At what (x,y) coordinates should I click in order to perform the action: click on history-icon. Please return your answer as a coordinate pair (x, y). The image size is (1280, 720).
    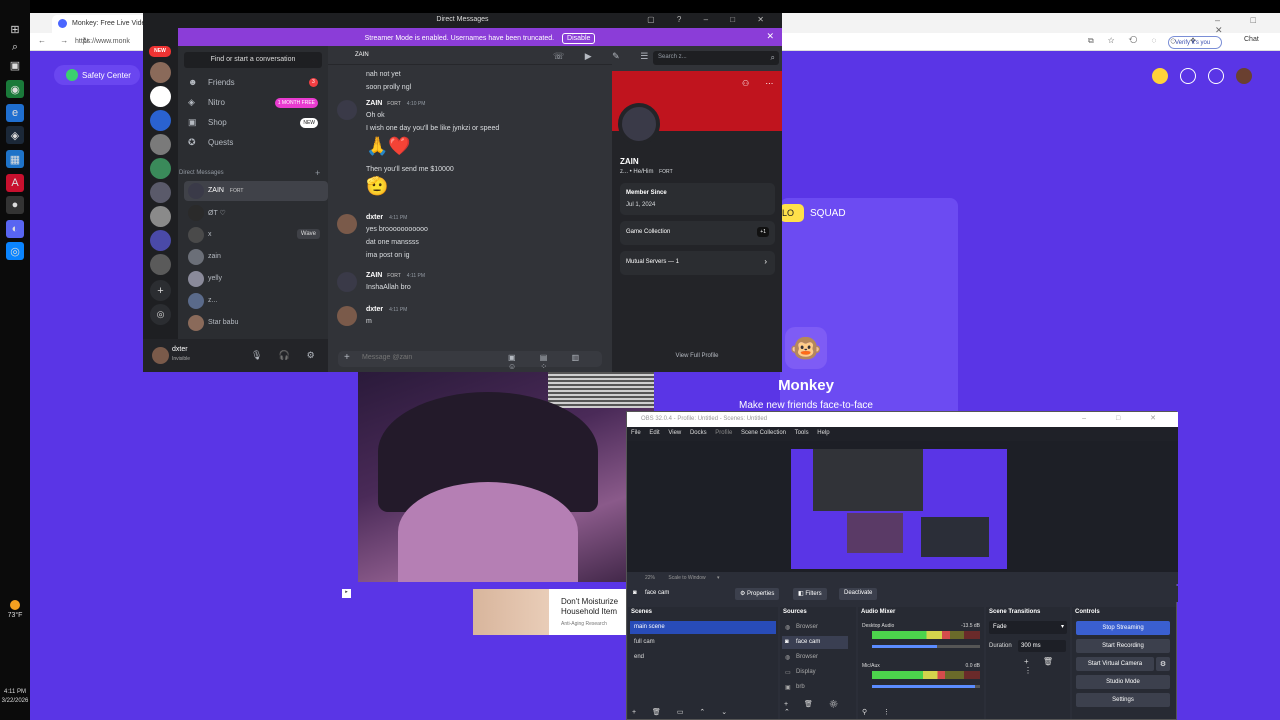
    Looking at the image, I should click on (1188, 76).